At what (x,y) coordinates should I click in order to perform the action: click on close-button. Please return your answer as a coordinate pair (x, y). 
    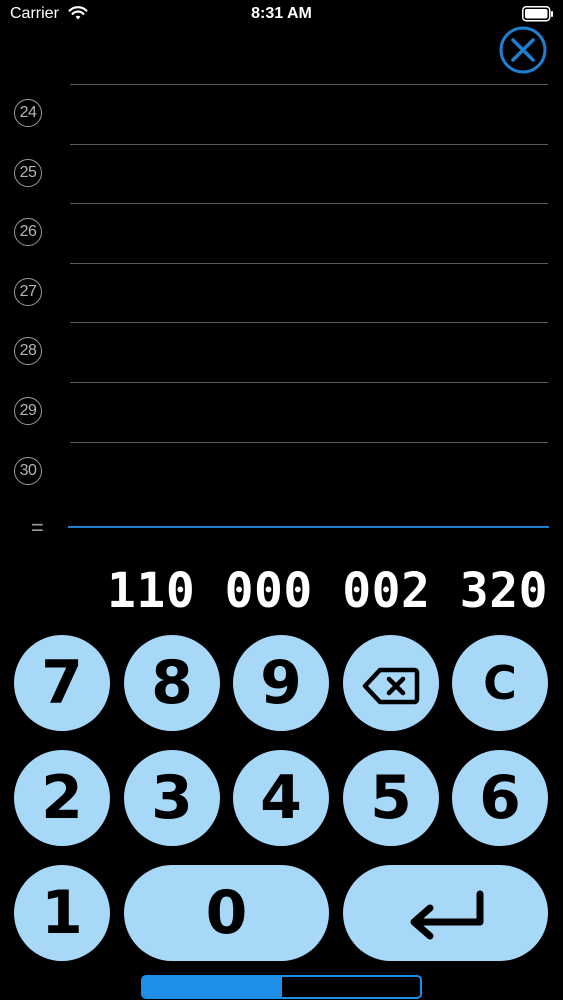
    Looking at the image, I should click on (523, 50).